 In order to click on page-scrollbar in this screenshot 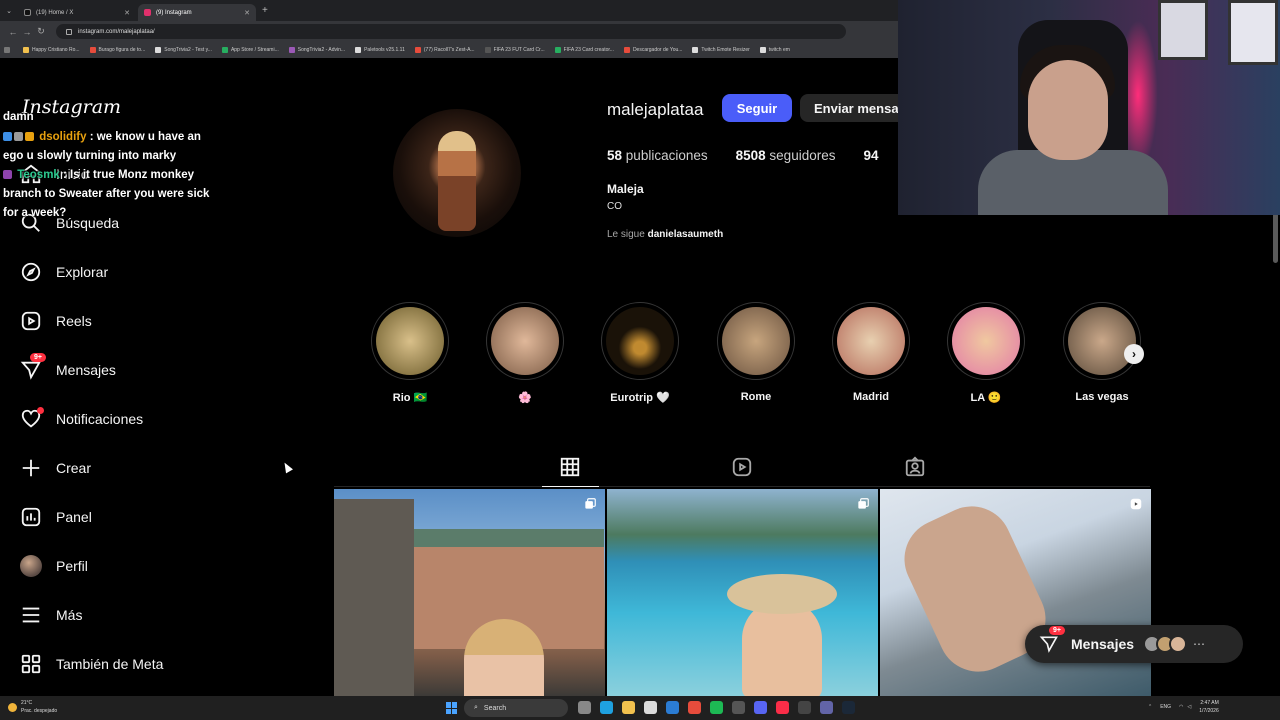, I will do `click(1275, 238)`.